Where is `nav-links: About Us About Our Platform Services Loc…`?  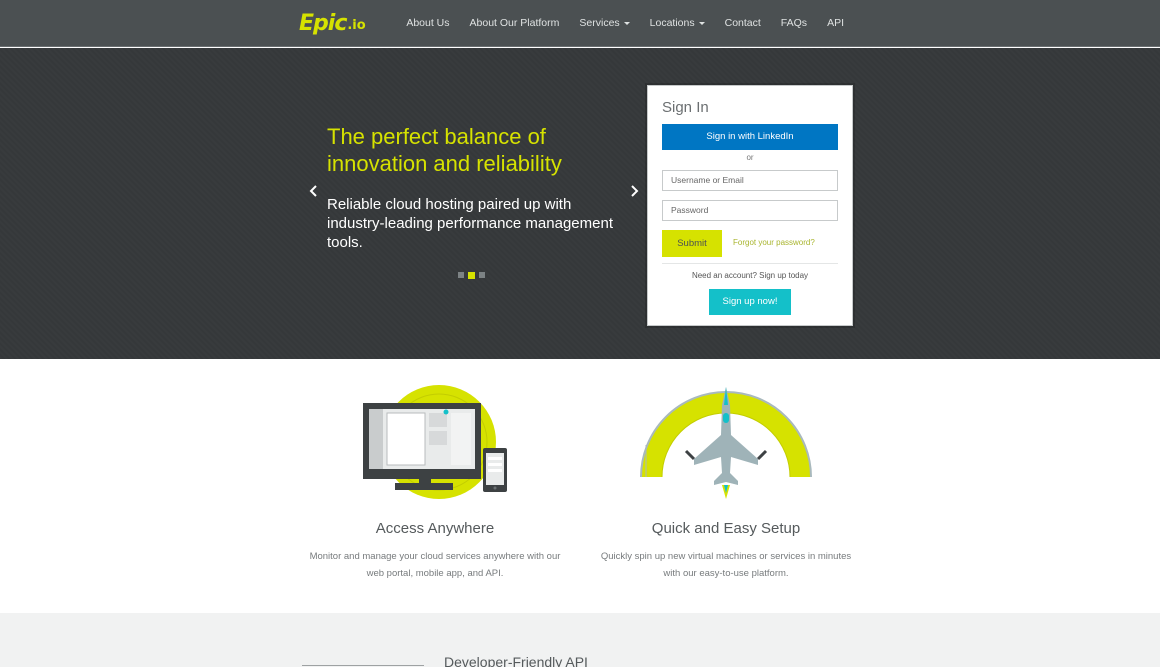 nav-links: About Us About Our Platform Services Loc… is located at coordinates (625, 23).